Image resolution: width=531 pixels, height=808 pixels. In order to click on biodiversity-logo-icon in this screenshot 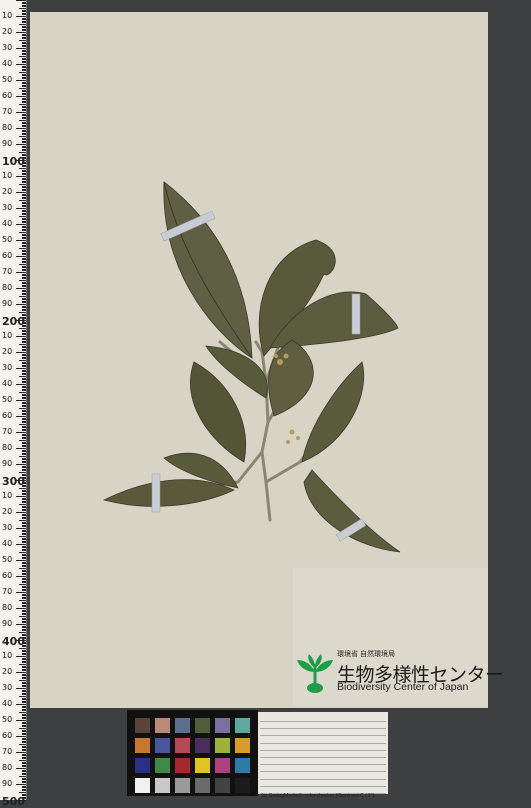, I will do `click(315, 673)`.